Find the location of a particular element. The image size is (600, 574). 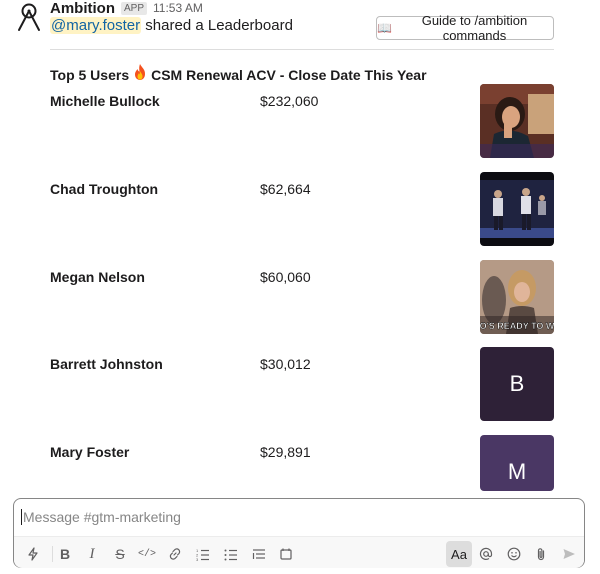

celebration-gif: O'S READY TO W is located at coordinates (517, 297).